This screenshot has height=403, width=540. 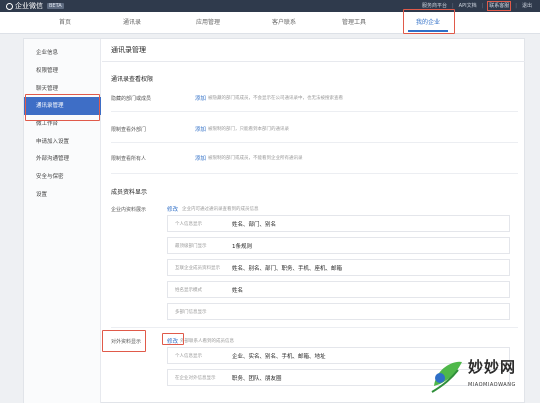 What do you see at coordinates (220, 209) in the screenshot?
I see `row-desc-internal: 企业内可通过通讯录查看到的成员信息` at bounding box center [220, 209].